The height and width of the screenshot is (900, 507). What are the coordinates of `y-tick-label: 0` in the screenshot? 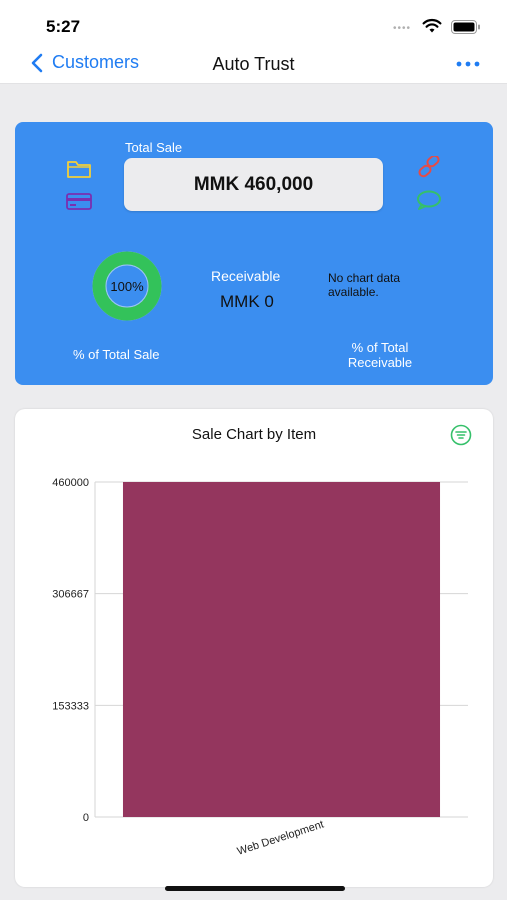 It's located at (86, 818).